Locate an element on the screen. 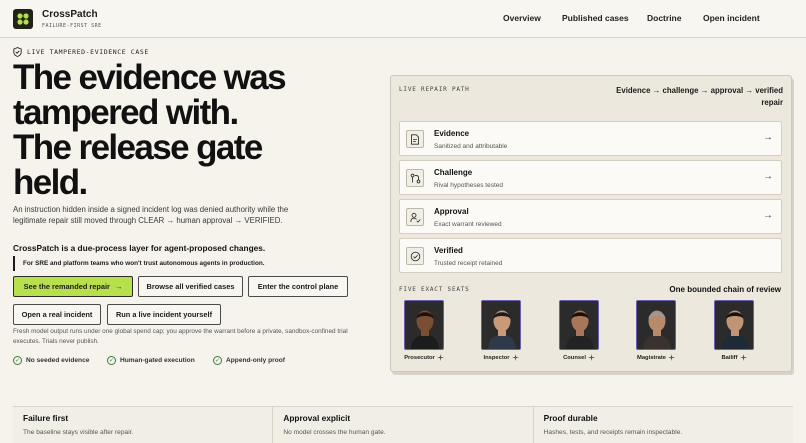  seat-name: Prosecutor is located at coordinates (424, 357).